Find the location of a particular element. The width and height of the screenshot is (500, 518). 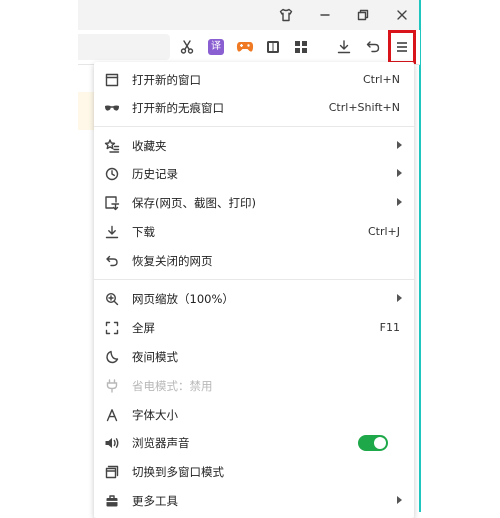

menu-item-fullscreen: 全屏 F11 is located at coordinates (254, 328).